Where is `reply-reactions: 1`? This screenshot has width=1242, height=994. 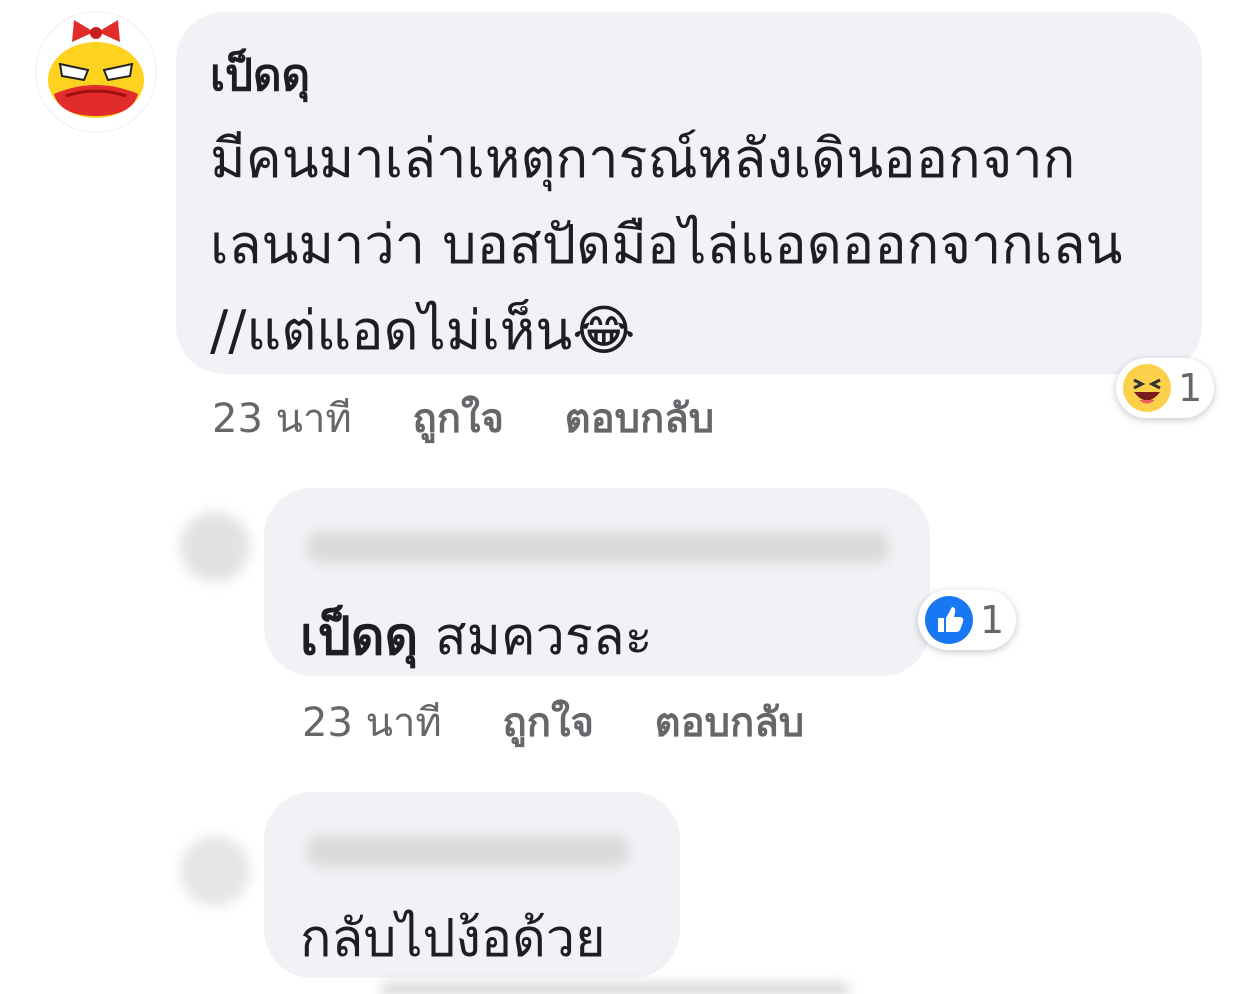 reply-reactions: 1 is located at coordinates (967, 620).